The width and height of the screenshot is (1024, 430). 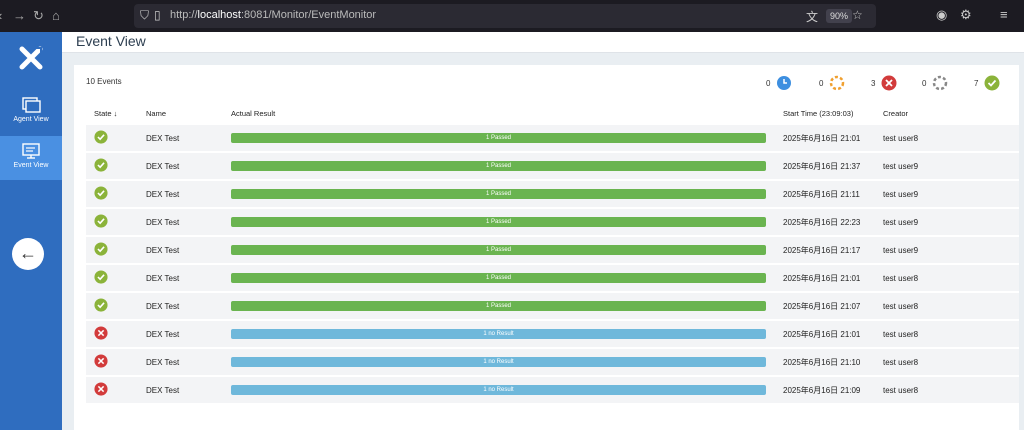 I want to click on reload-icon: ↻, so click(x=38, y=16).